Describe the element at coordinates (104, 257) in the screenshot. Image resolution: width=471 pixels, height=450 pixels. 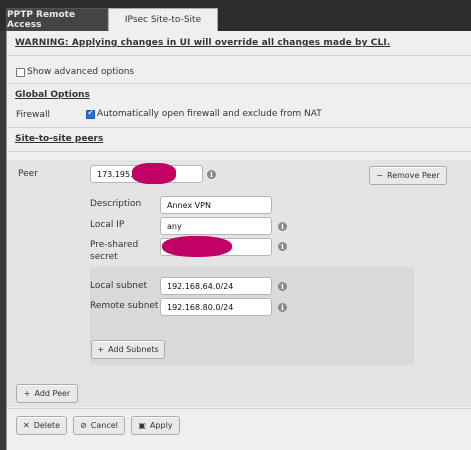
I see `psk-label-line2: secret` at that location.